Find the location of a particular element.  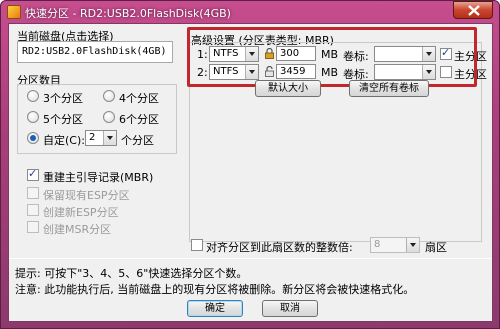

rebuild-mbr-checkbox is located at coordinates (33, 174).